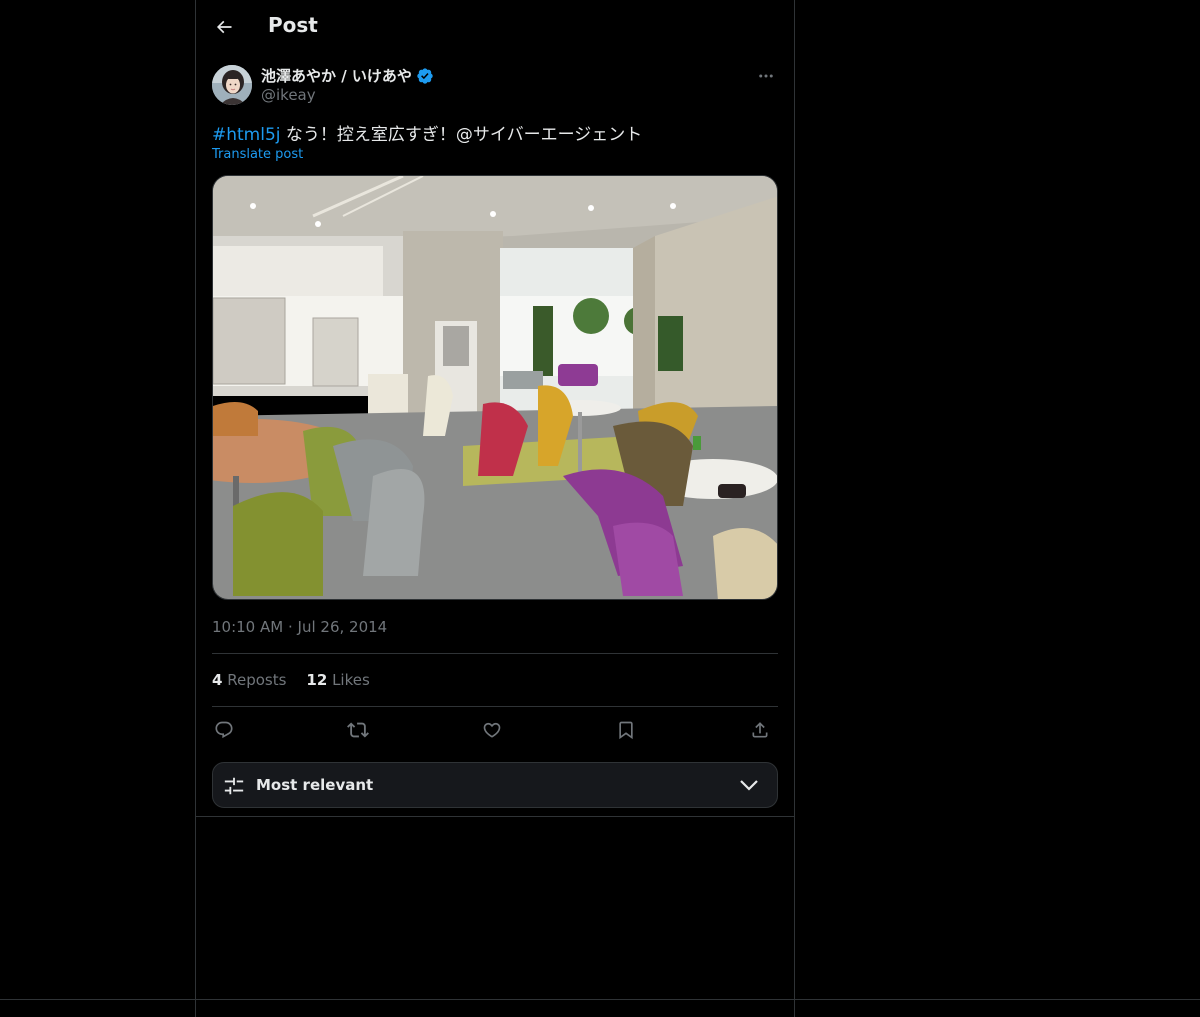 The image size is (1200, 1017). I want to click on repost-button, so click(358, 730).